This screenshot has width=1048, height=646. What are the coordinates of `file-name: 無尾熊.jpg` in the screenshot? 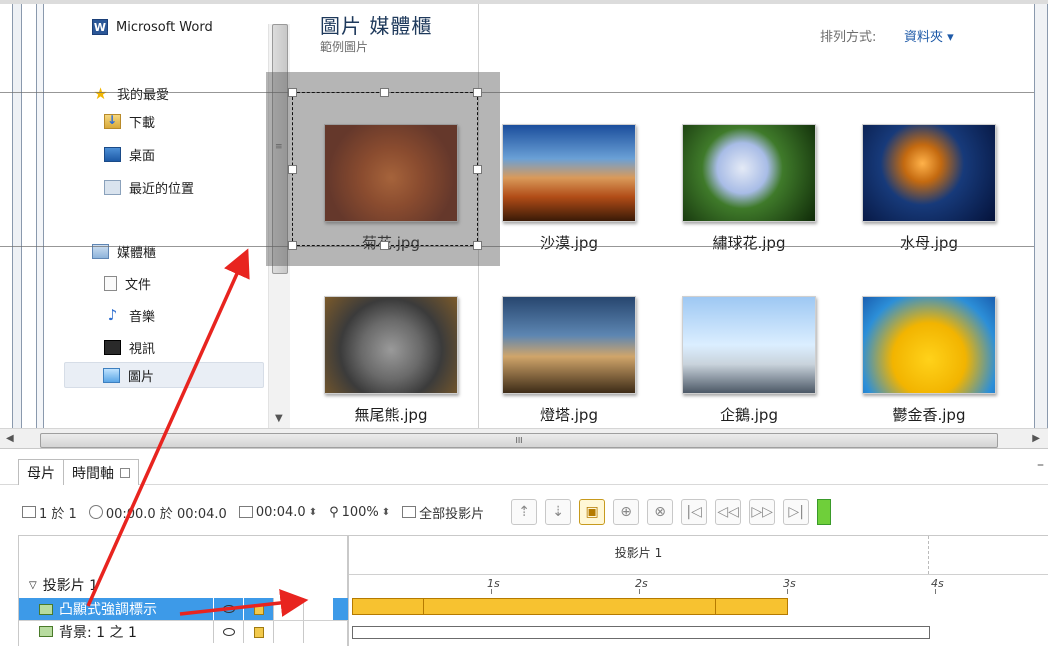 It's located at (391, 415).